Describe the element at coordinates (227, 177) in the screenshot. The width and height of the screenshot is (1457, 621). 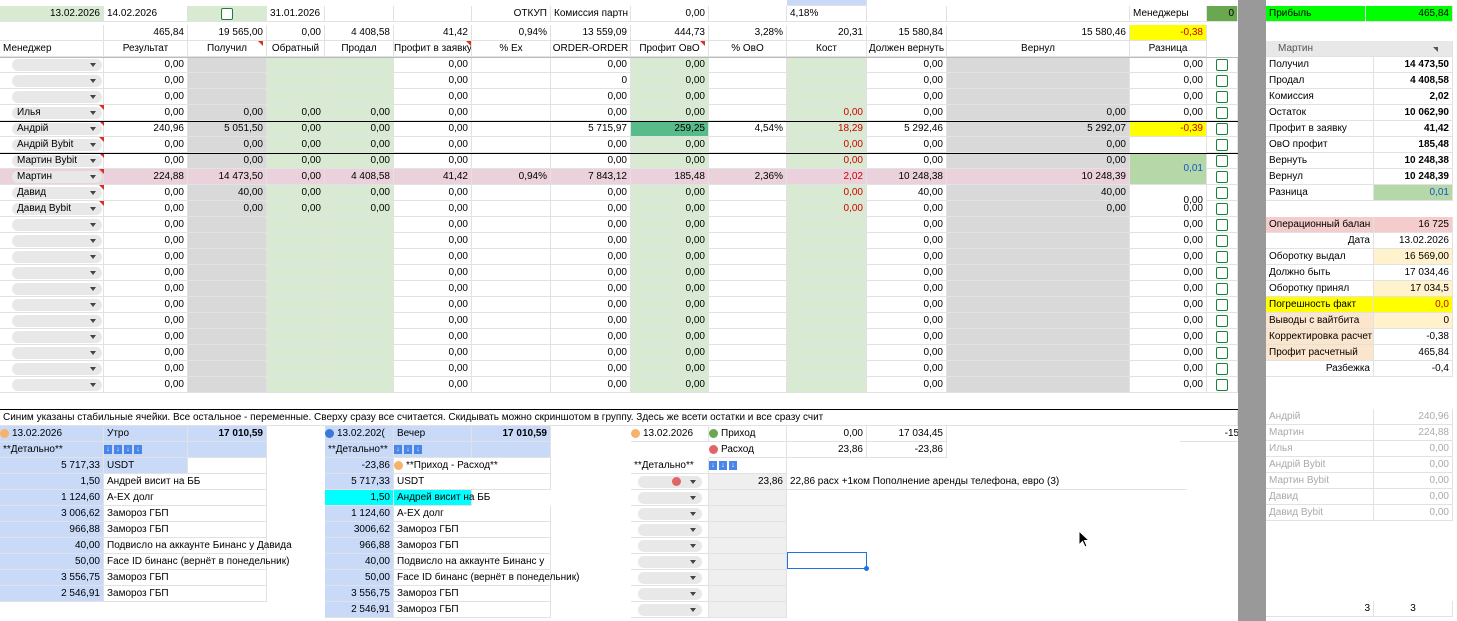
I see `data-cell: 14 473,50` at that location.